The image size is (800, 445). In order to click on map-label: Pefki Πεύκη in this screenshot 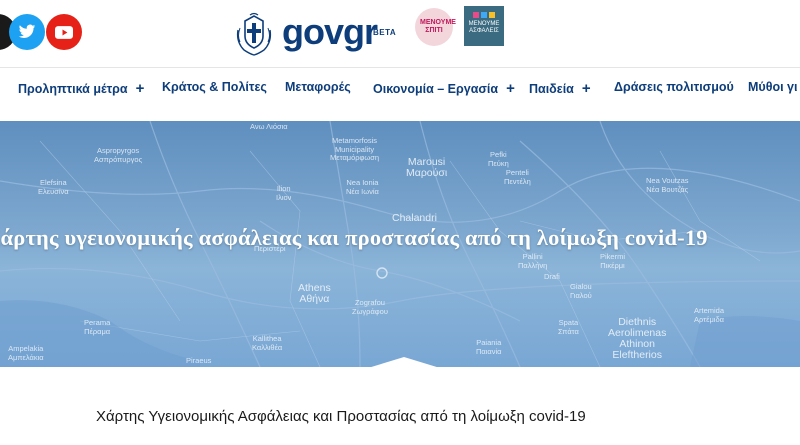, I will do `click(498, 159)`.